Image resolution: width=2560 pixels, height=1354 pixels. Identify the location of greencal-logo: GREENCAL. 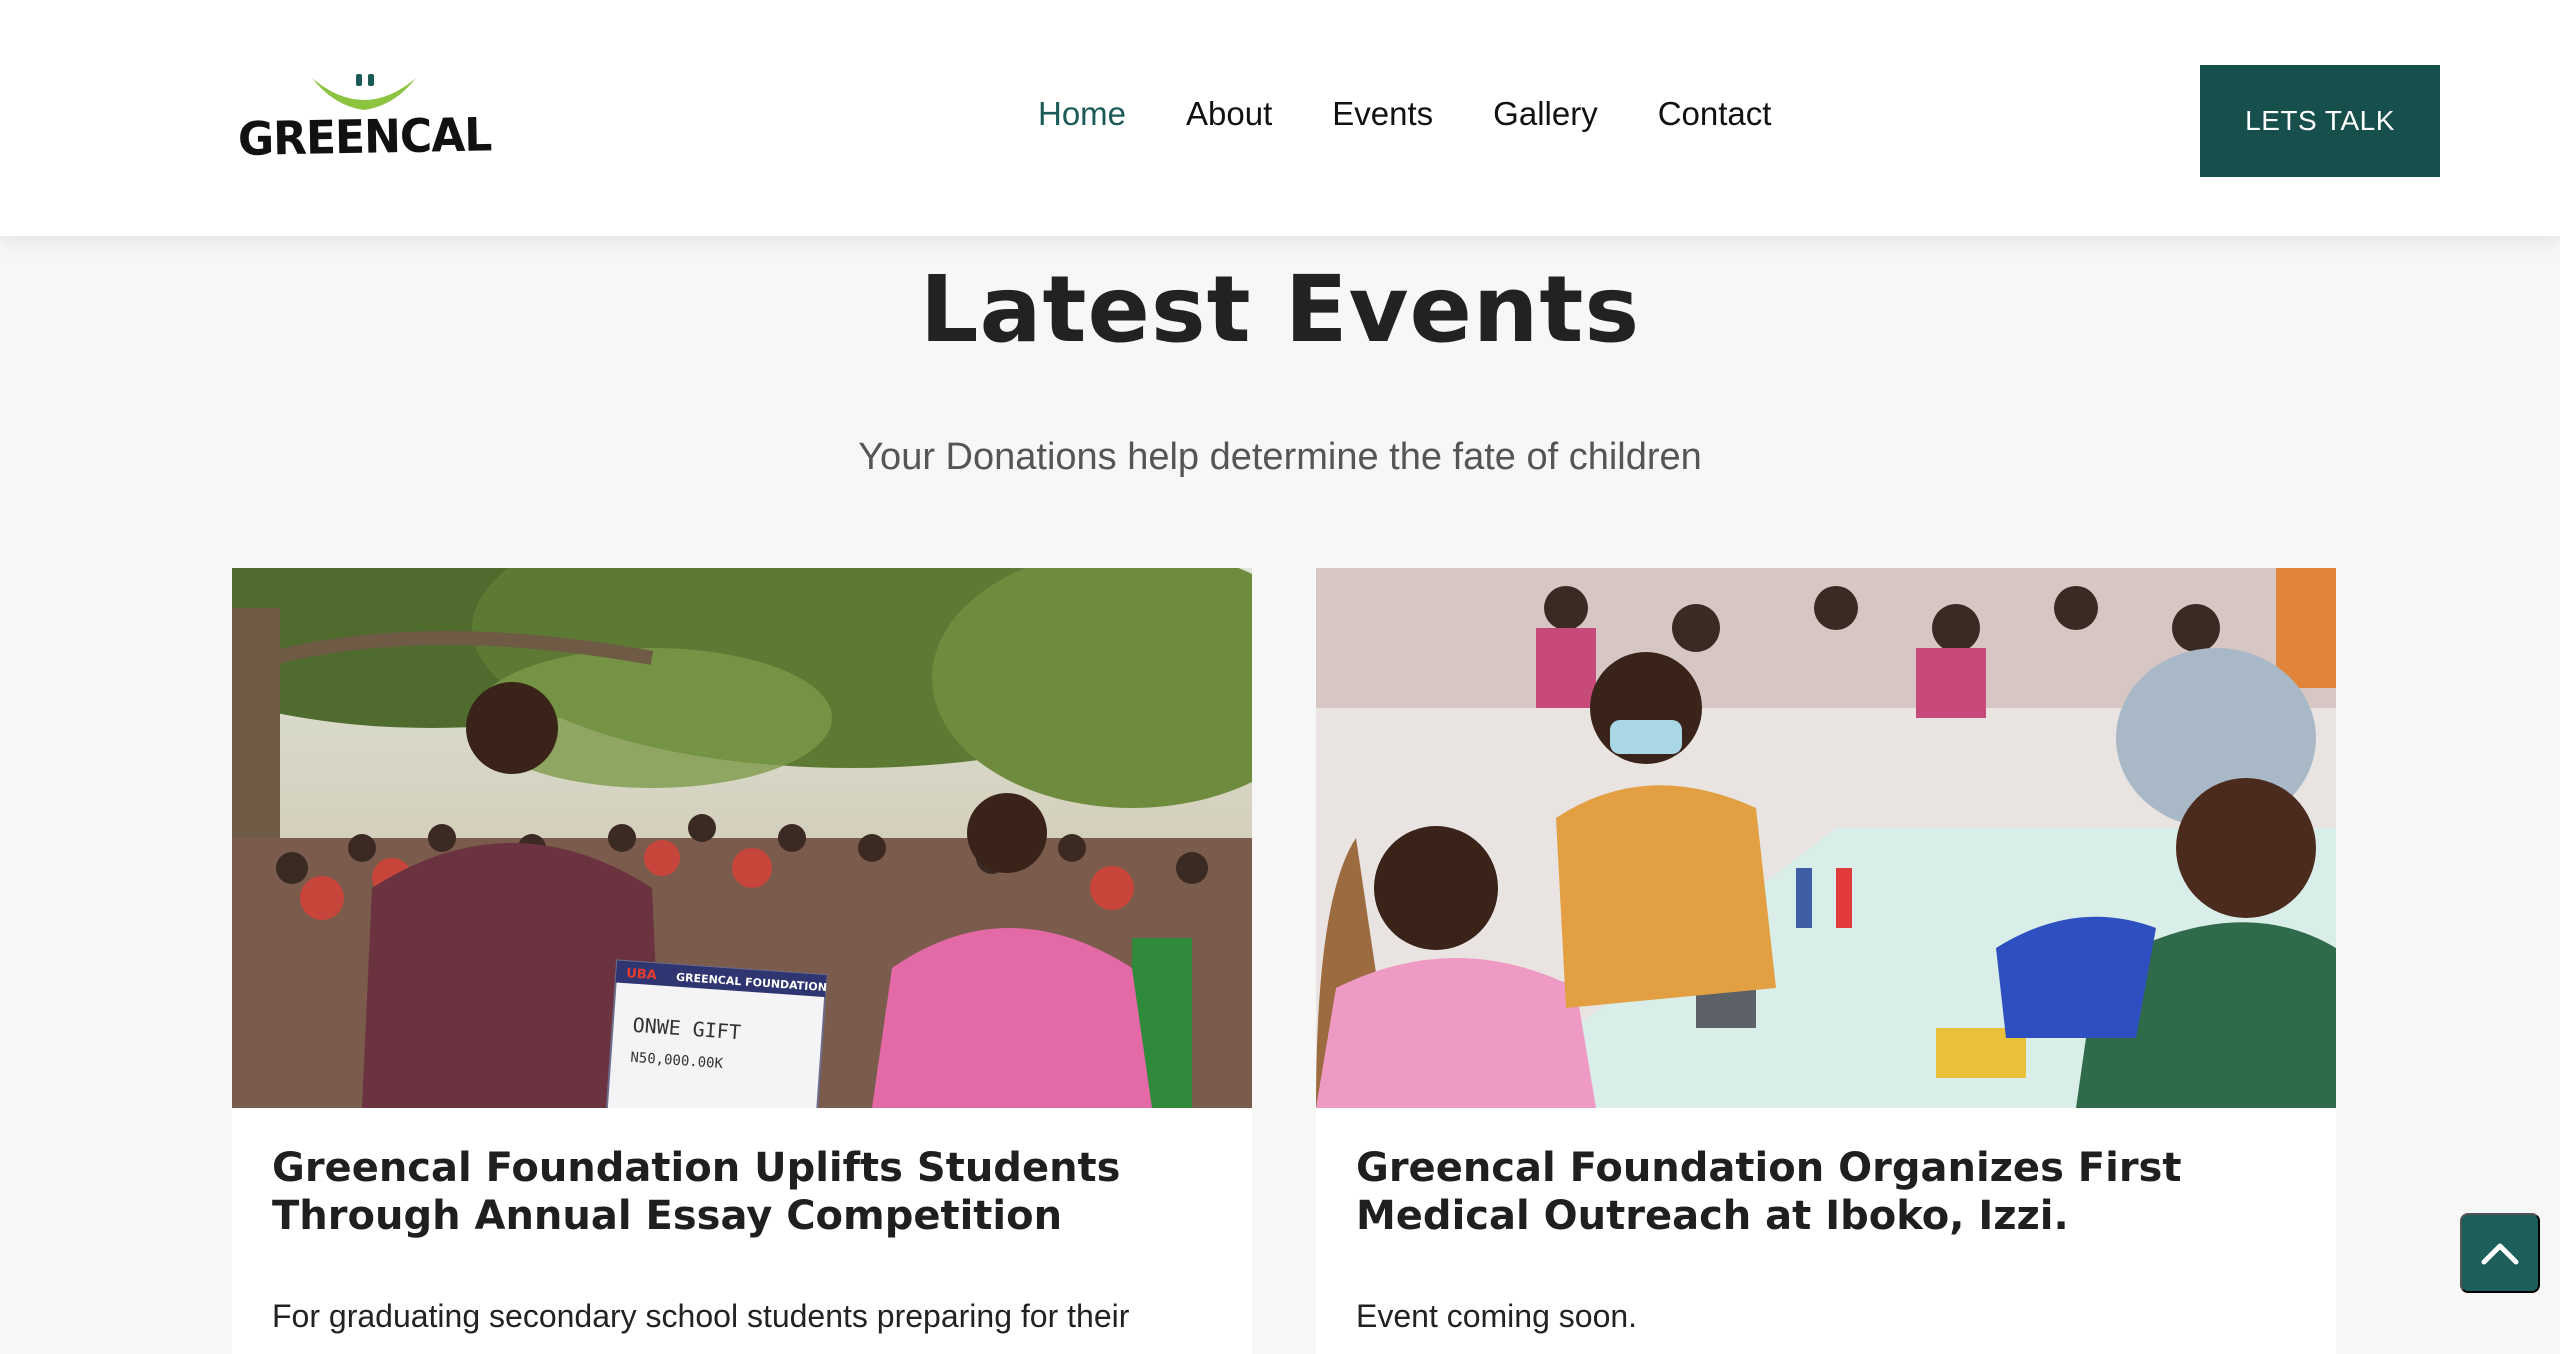
(365, 122).